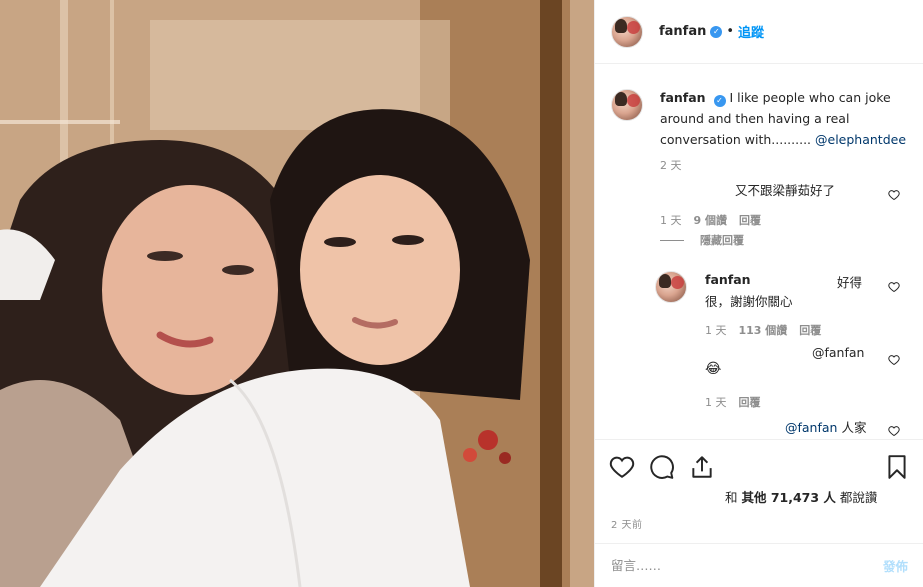 The height and width of the screenshot is (587, 923). I want to click on follow-button: 追蹤, so click(751, 31).